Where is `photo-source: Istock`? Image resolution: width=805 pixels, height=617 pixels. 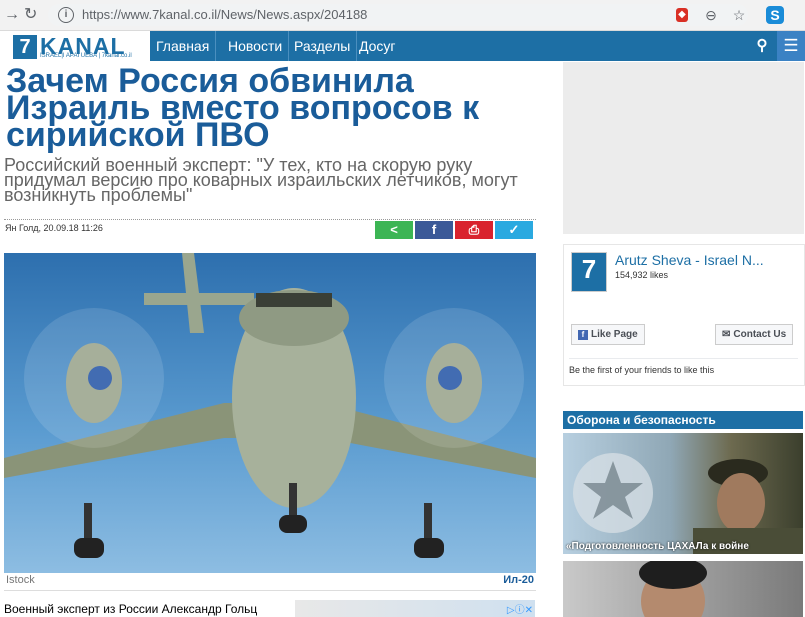 photo-source: Istock is located at coordinates (20, 580).